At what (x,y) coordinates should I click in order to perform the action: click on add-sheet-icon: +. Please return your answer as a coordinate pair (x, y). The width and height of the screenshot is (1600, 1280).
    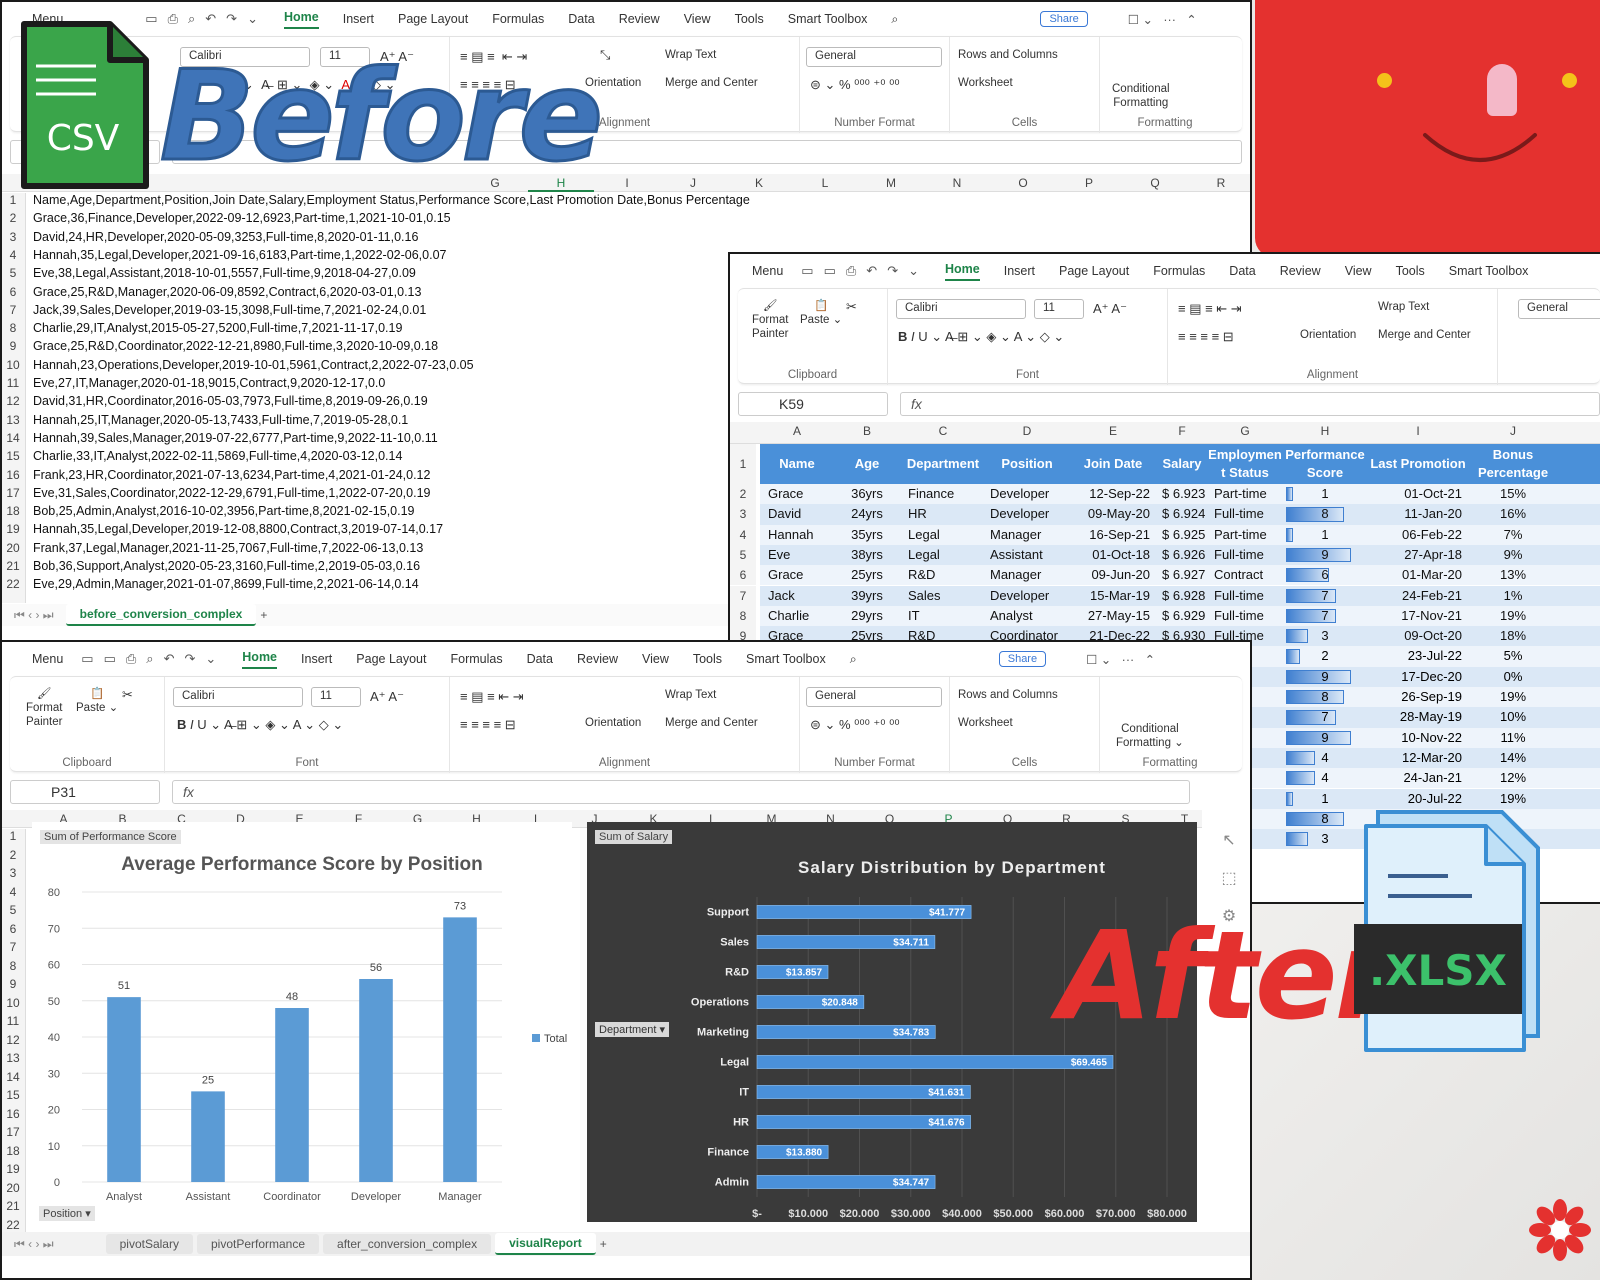
    Looking at the image, I should click on (603, 1244).